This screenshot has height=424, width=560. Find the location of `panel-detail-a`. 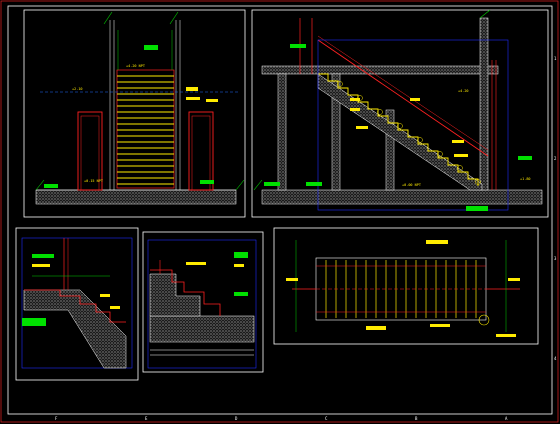

panel-detail-a is located at coordinates (77, 304).